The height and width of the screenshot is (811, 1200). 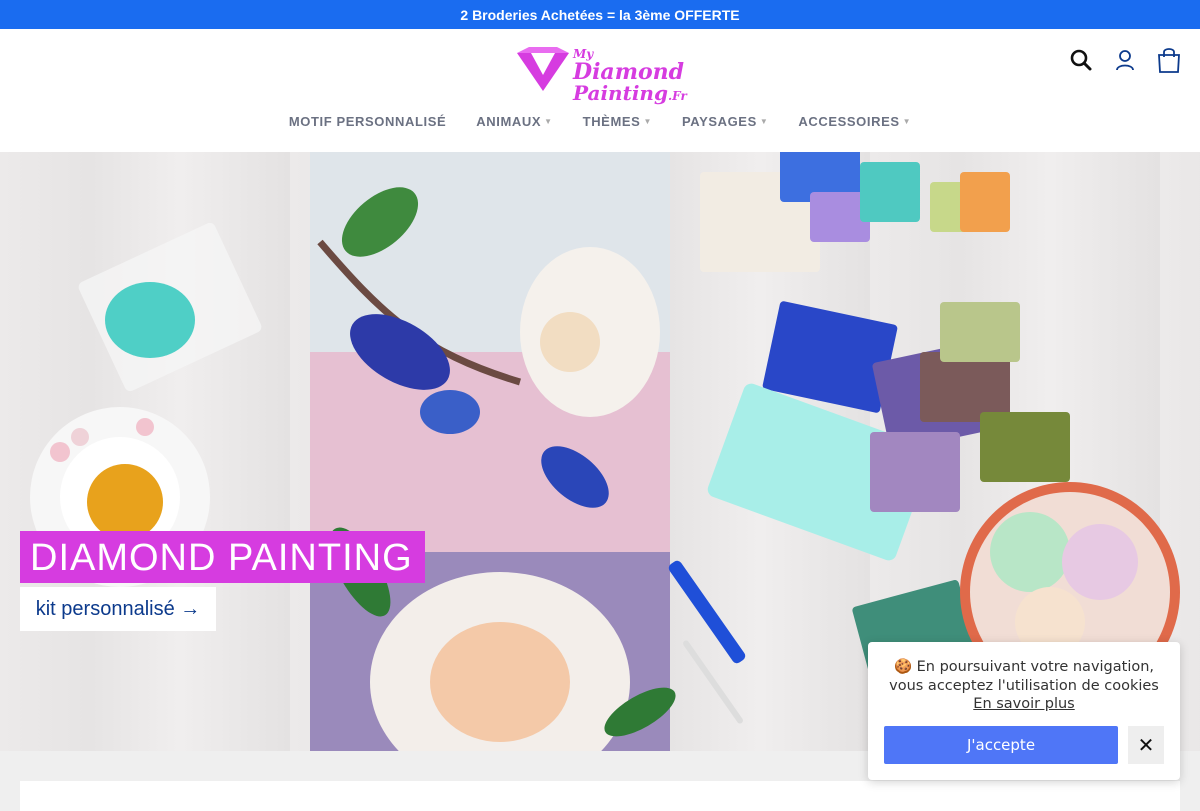 I want to click on nav-label: MOTIF PERSONNALISÉ, so click(x=367, y=121).